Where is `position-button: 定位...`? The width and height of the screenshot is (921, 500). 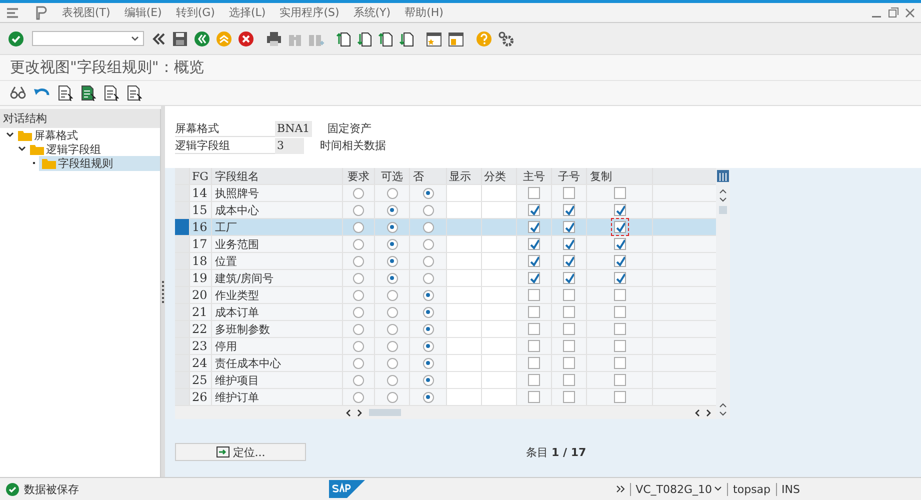
position-button: 定位... is located at coordinates (240, 452).